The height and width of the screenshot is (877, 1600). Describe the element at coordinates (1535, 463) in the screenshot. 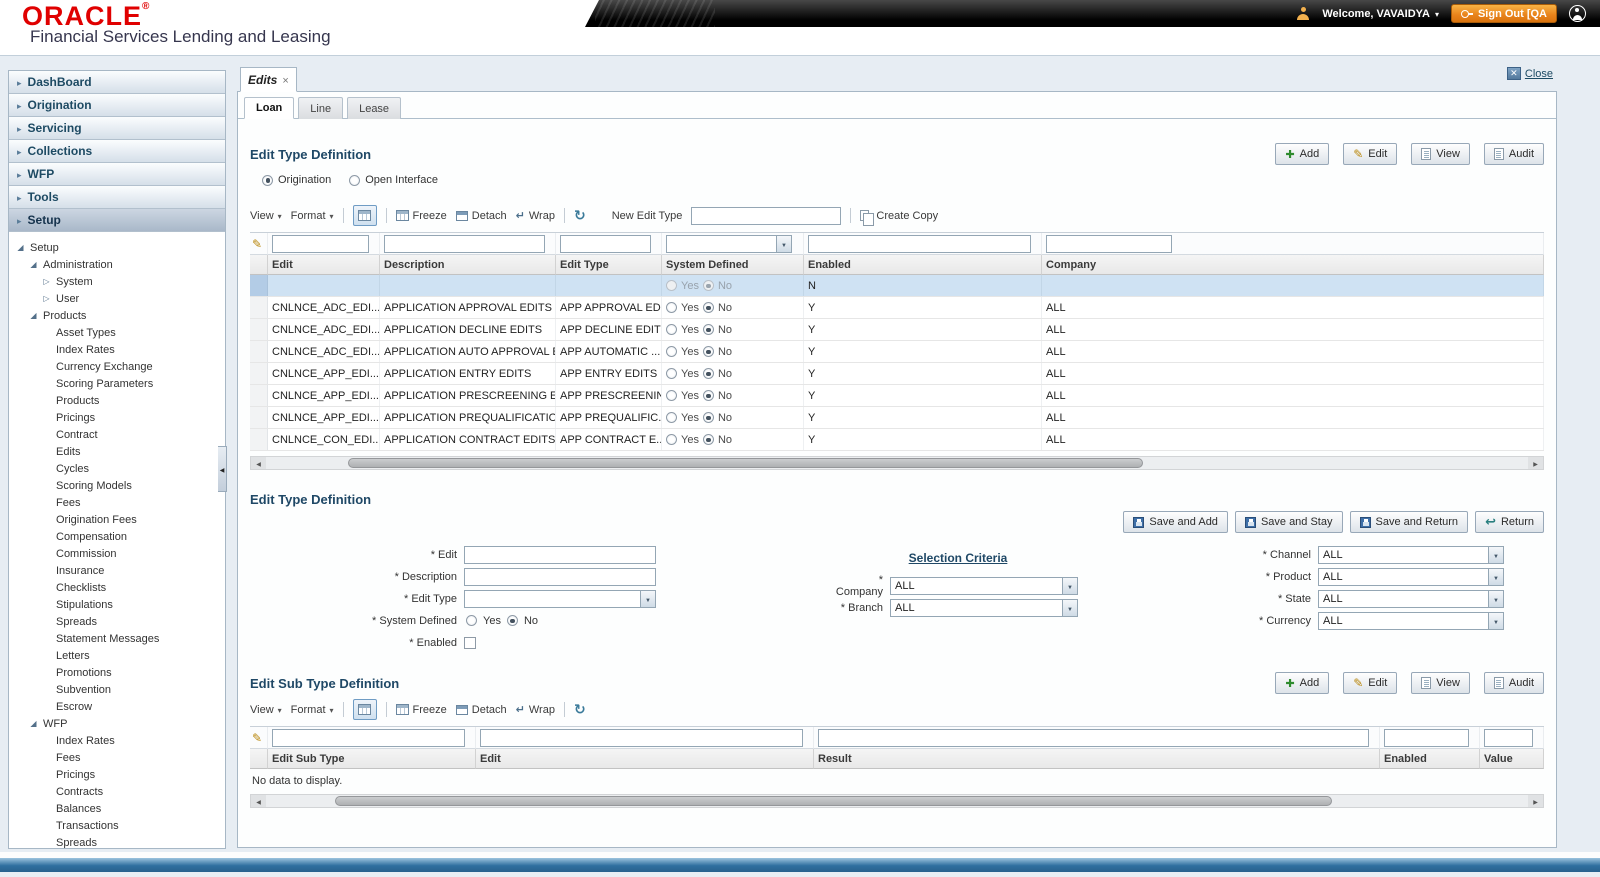

I see `scroll-right-arrow` at that location.